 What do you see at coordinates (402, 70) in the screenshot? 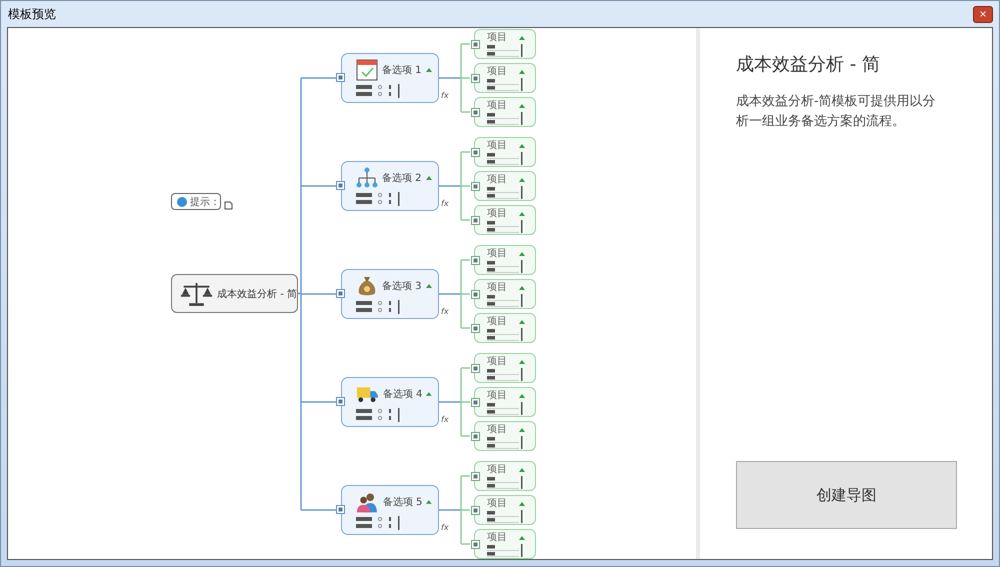
I see `option-label: 备选项 1` at bounding box center [402, 70].